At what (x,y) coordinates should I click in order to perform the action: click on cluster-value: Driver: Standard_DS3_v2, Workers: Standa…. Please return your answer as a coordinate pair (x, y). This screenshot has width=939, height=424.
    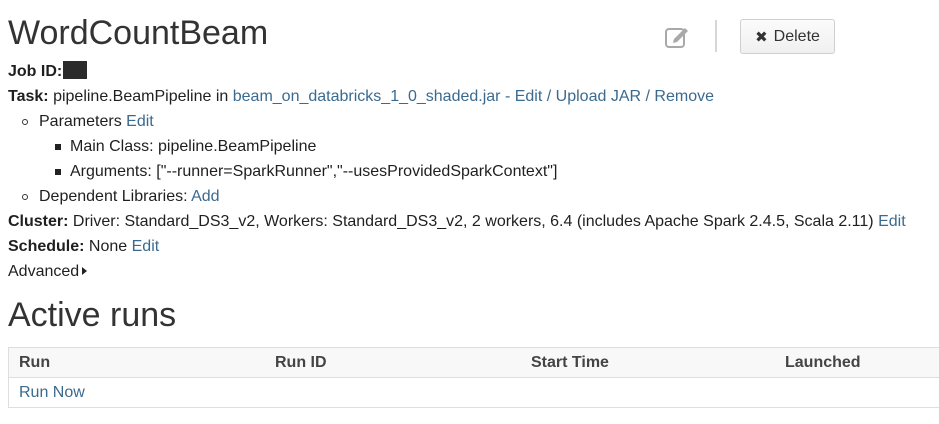
    Looking at the image, I should click on (473, 221).